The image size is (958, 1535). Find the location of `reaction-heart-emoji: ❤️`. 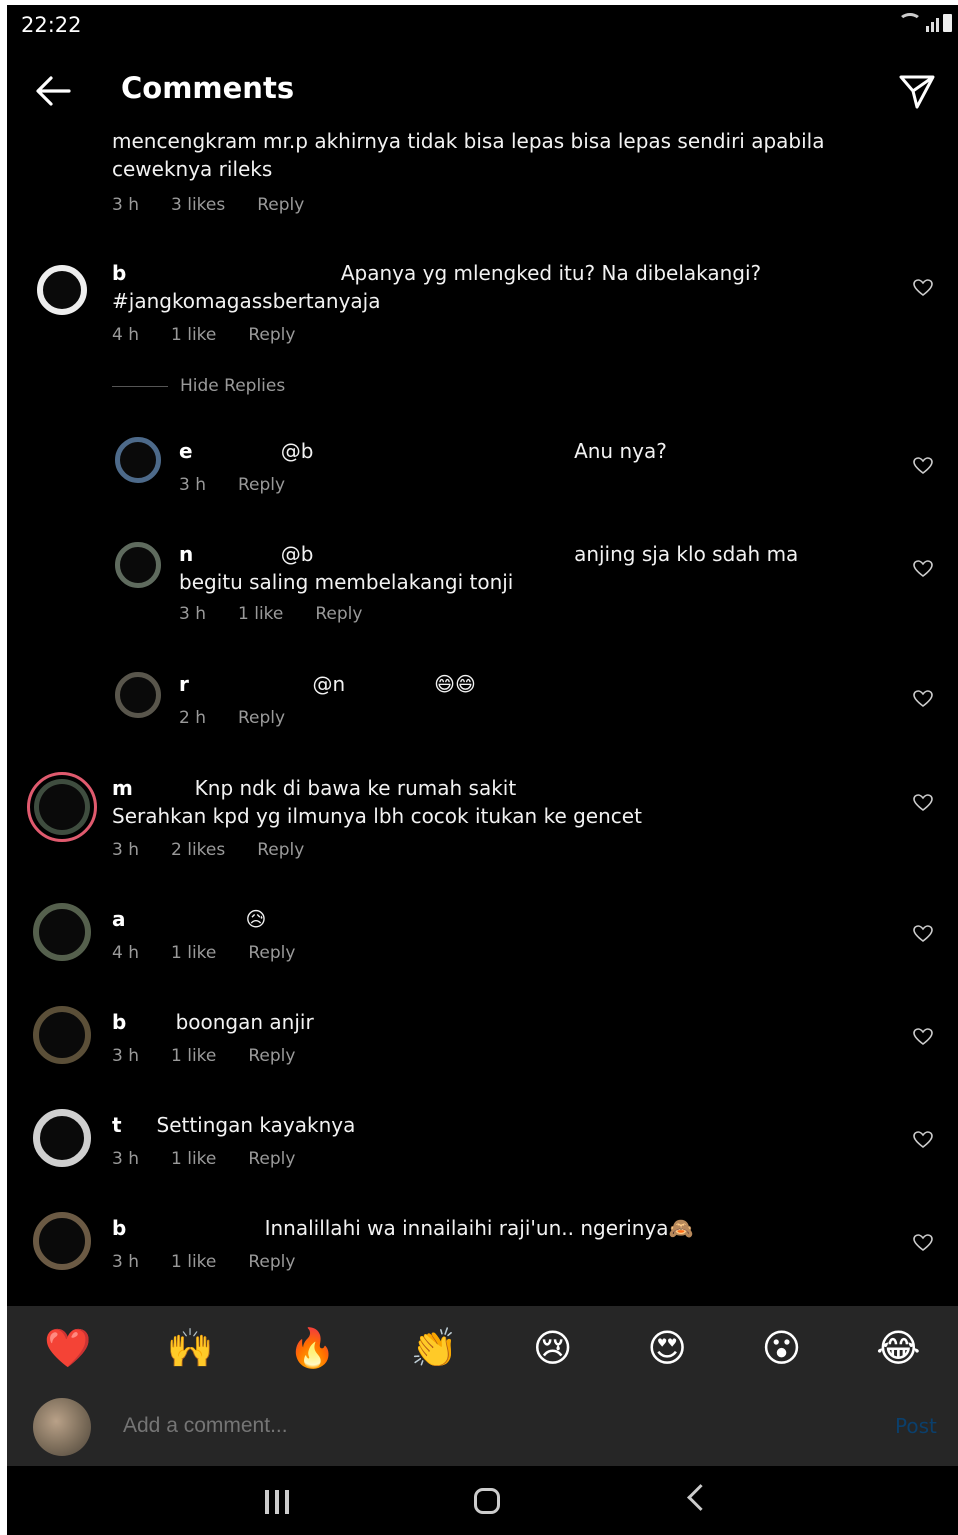

reaction-heart-emoji: ❤️ is located at coordinates (67, 1348).